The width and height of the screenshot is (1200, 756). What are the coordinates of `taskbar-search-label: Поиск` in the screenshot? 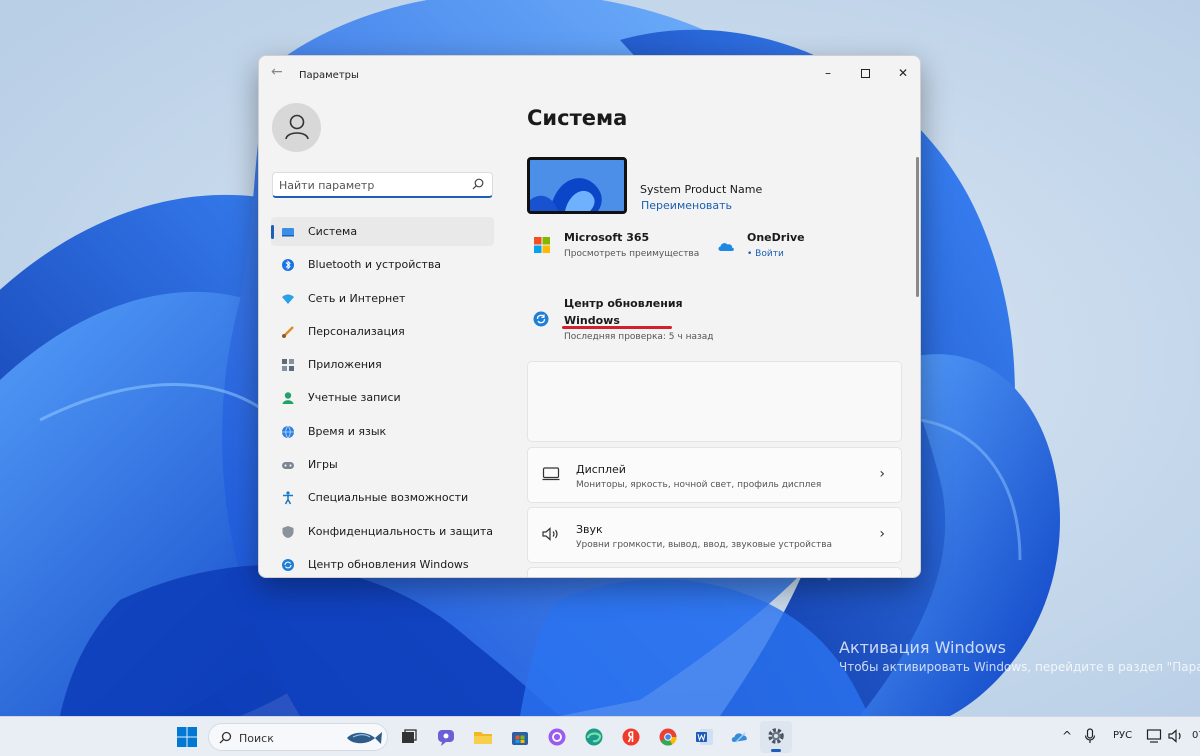 It's located at (256, 738).